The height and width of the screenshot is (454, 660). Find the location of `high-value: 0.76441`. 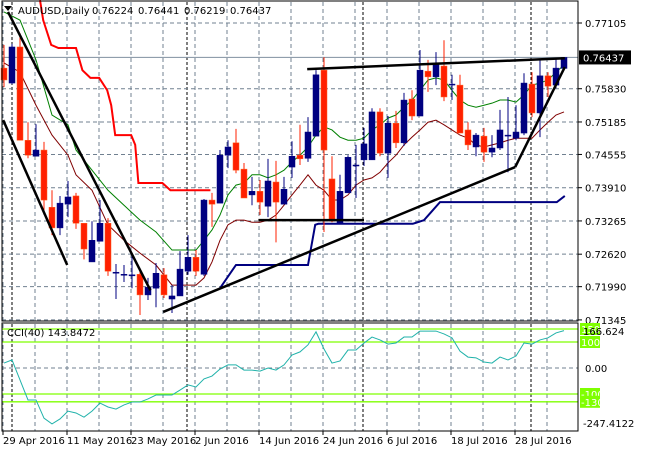

high-value: 0.76441 is located at coordinates (158, 11).